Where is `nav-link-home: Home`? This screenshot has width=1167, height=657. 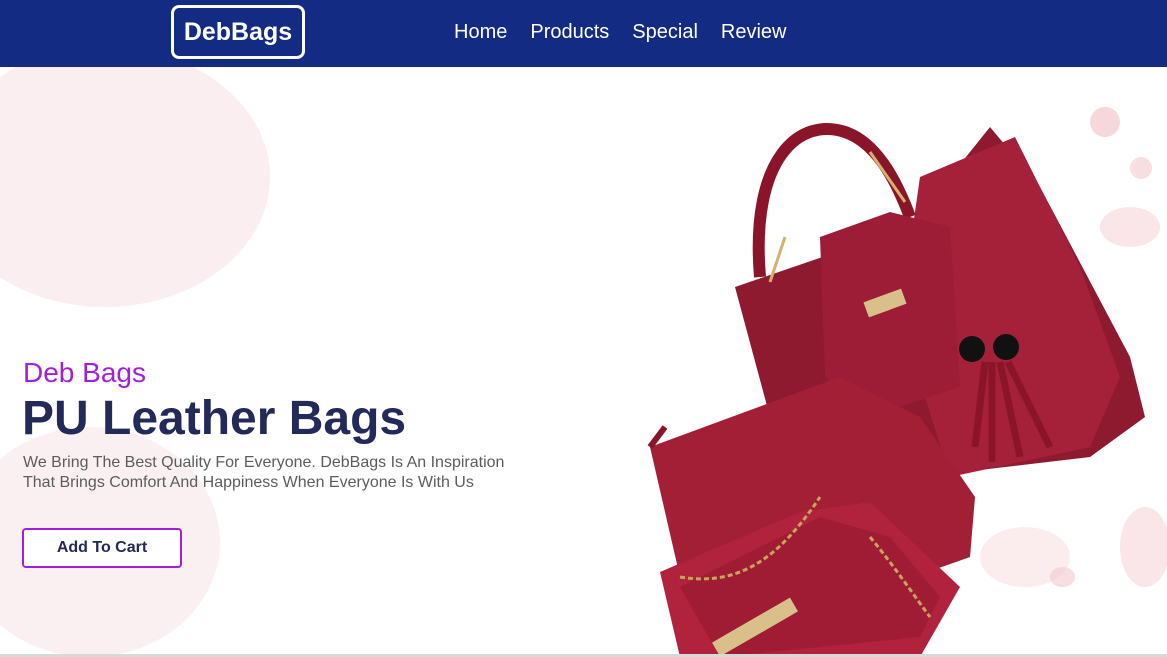
nav-link-home: Home is located at coordinates (480, 32).